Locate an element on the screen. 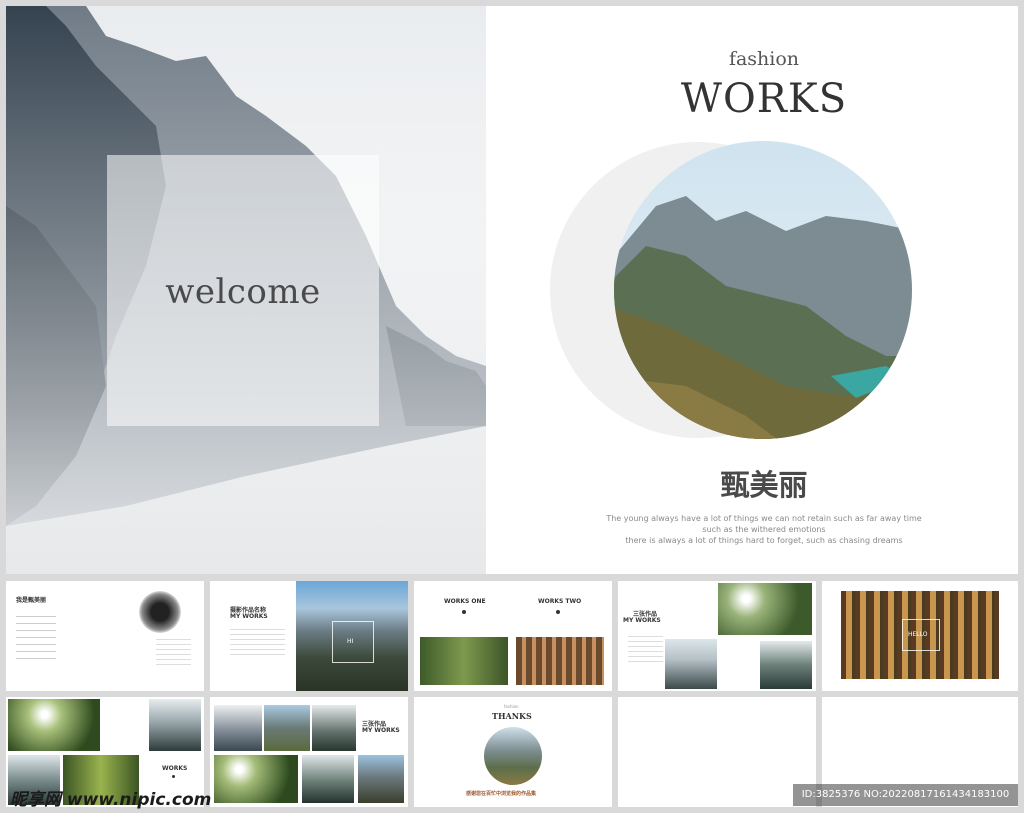 This screenshot has height=813, width=1024. mountain-photo is located at coordinates (287, 728).